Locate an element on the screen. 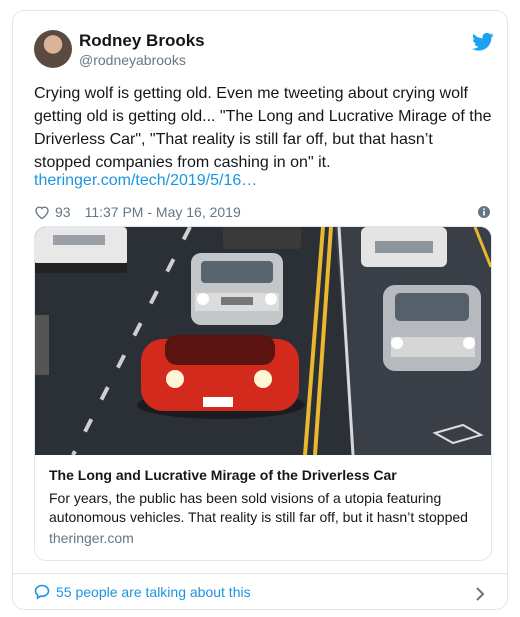 This screenshot has height=617, width=520. conversation-link: 55 people are talking about this is located at coordinates (142, 592).